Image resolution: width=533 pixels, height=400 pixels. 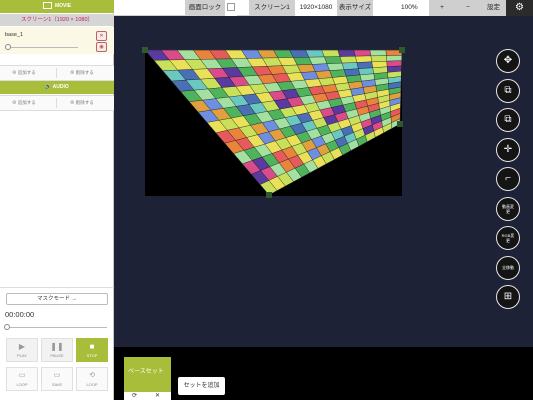 What do you see at coordinates (57, 40) in the screenshot?
I see `layer-row: base_1 ✕ ◉` at bounding box center [57, 40].